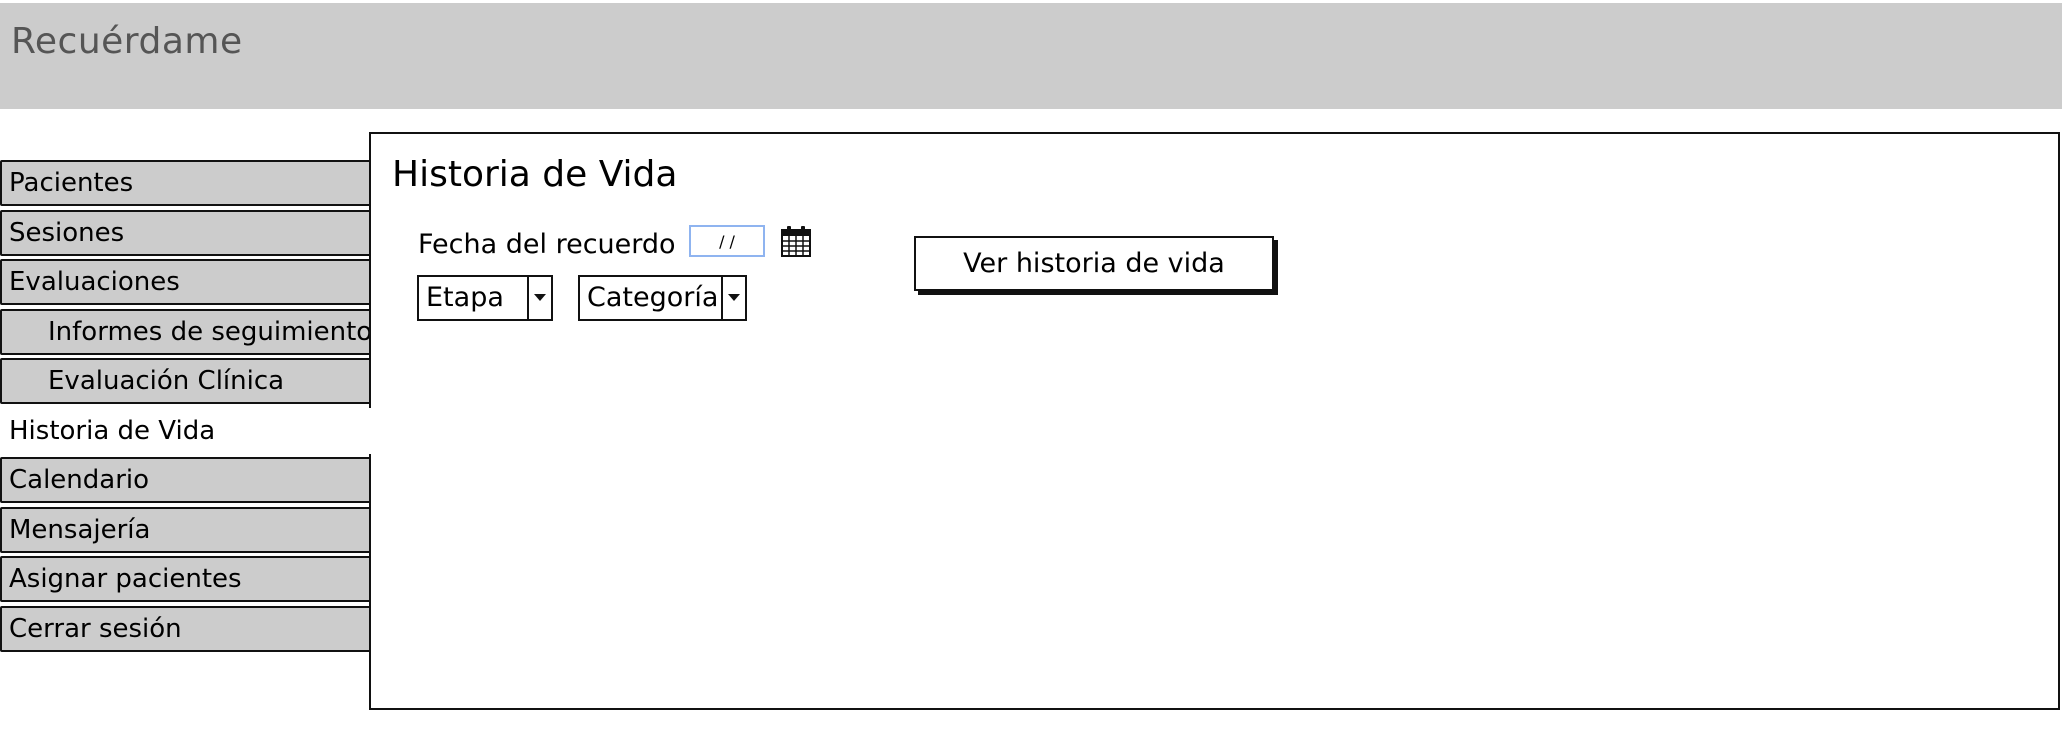  I want to click on sidebar-item-evaluacion-clinica: Evaluación Clínica, so click(186, 381).